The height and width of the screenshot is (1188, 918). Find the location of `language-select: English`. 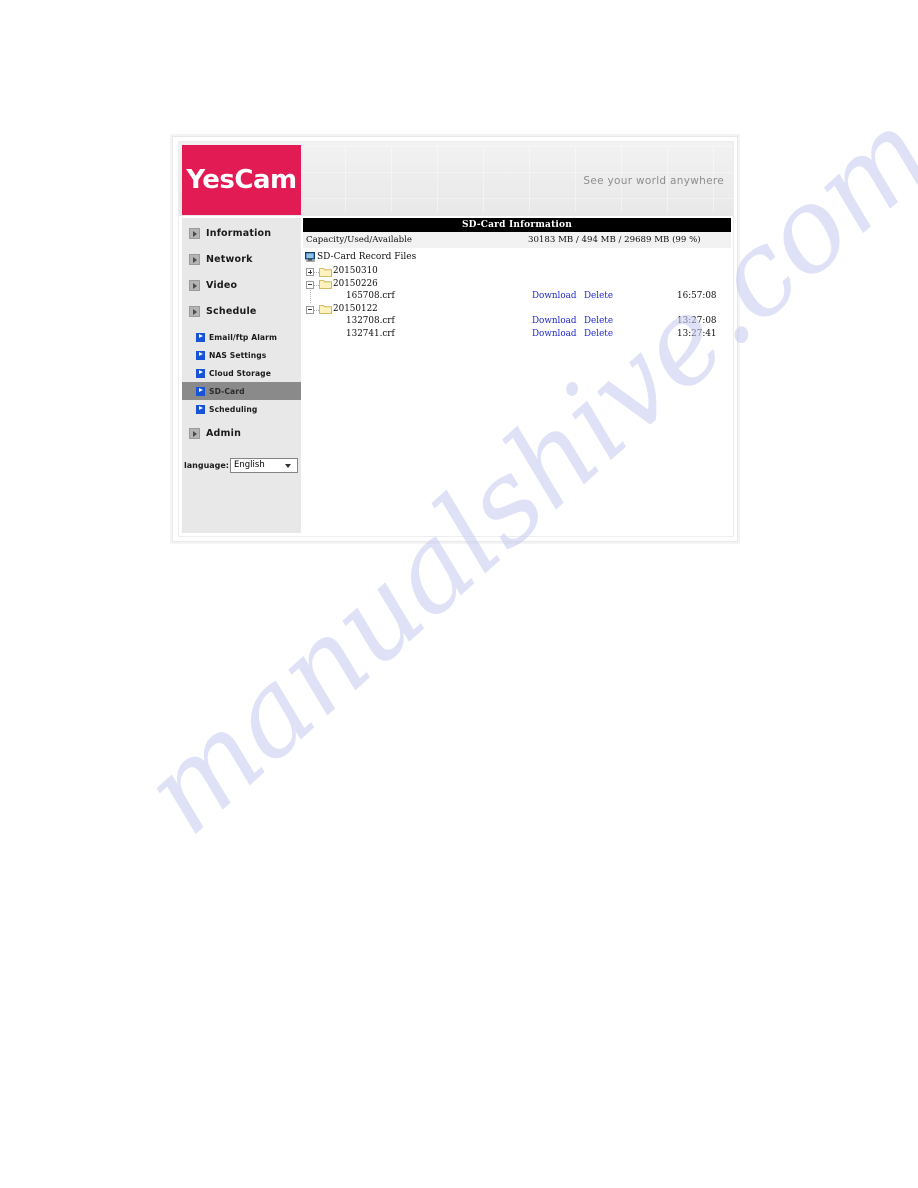

language-select: English is located at coordinates (264, 465).